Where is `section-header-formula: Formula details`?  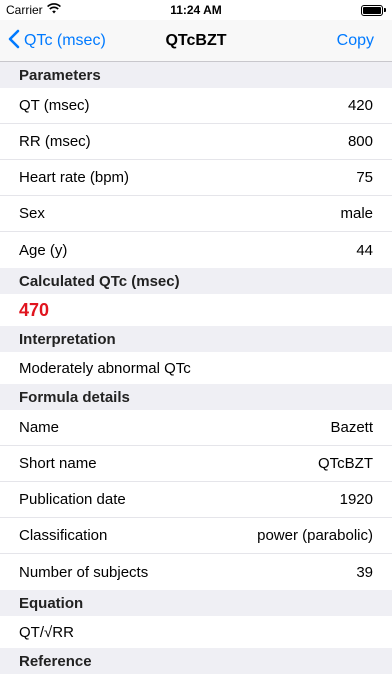 section-header-formula: Formula details is located at coordinates (196, 397).